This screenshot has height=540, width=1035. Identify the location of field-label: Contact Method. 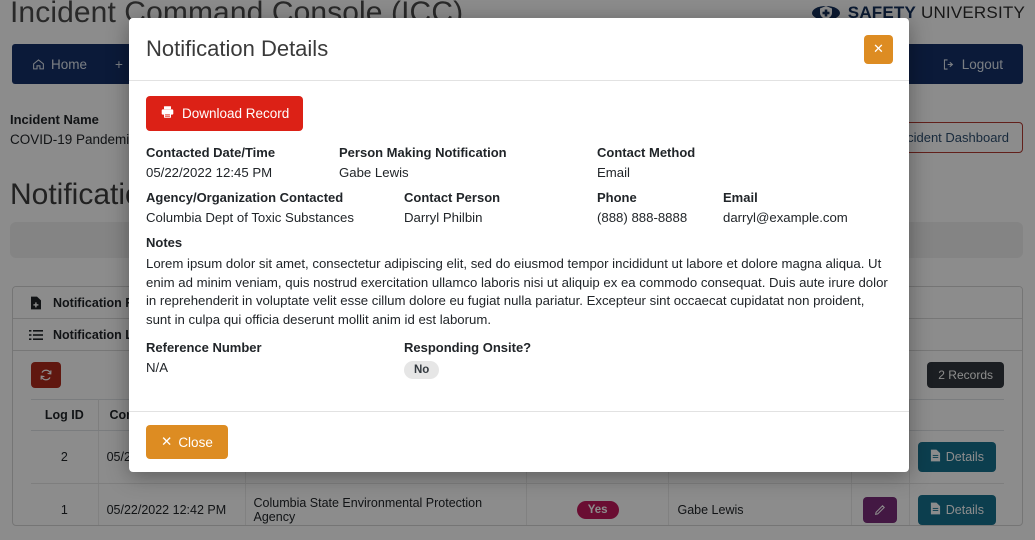
(646, 152).